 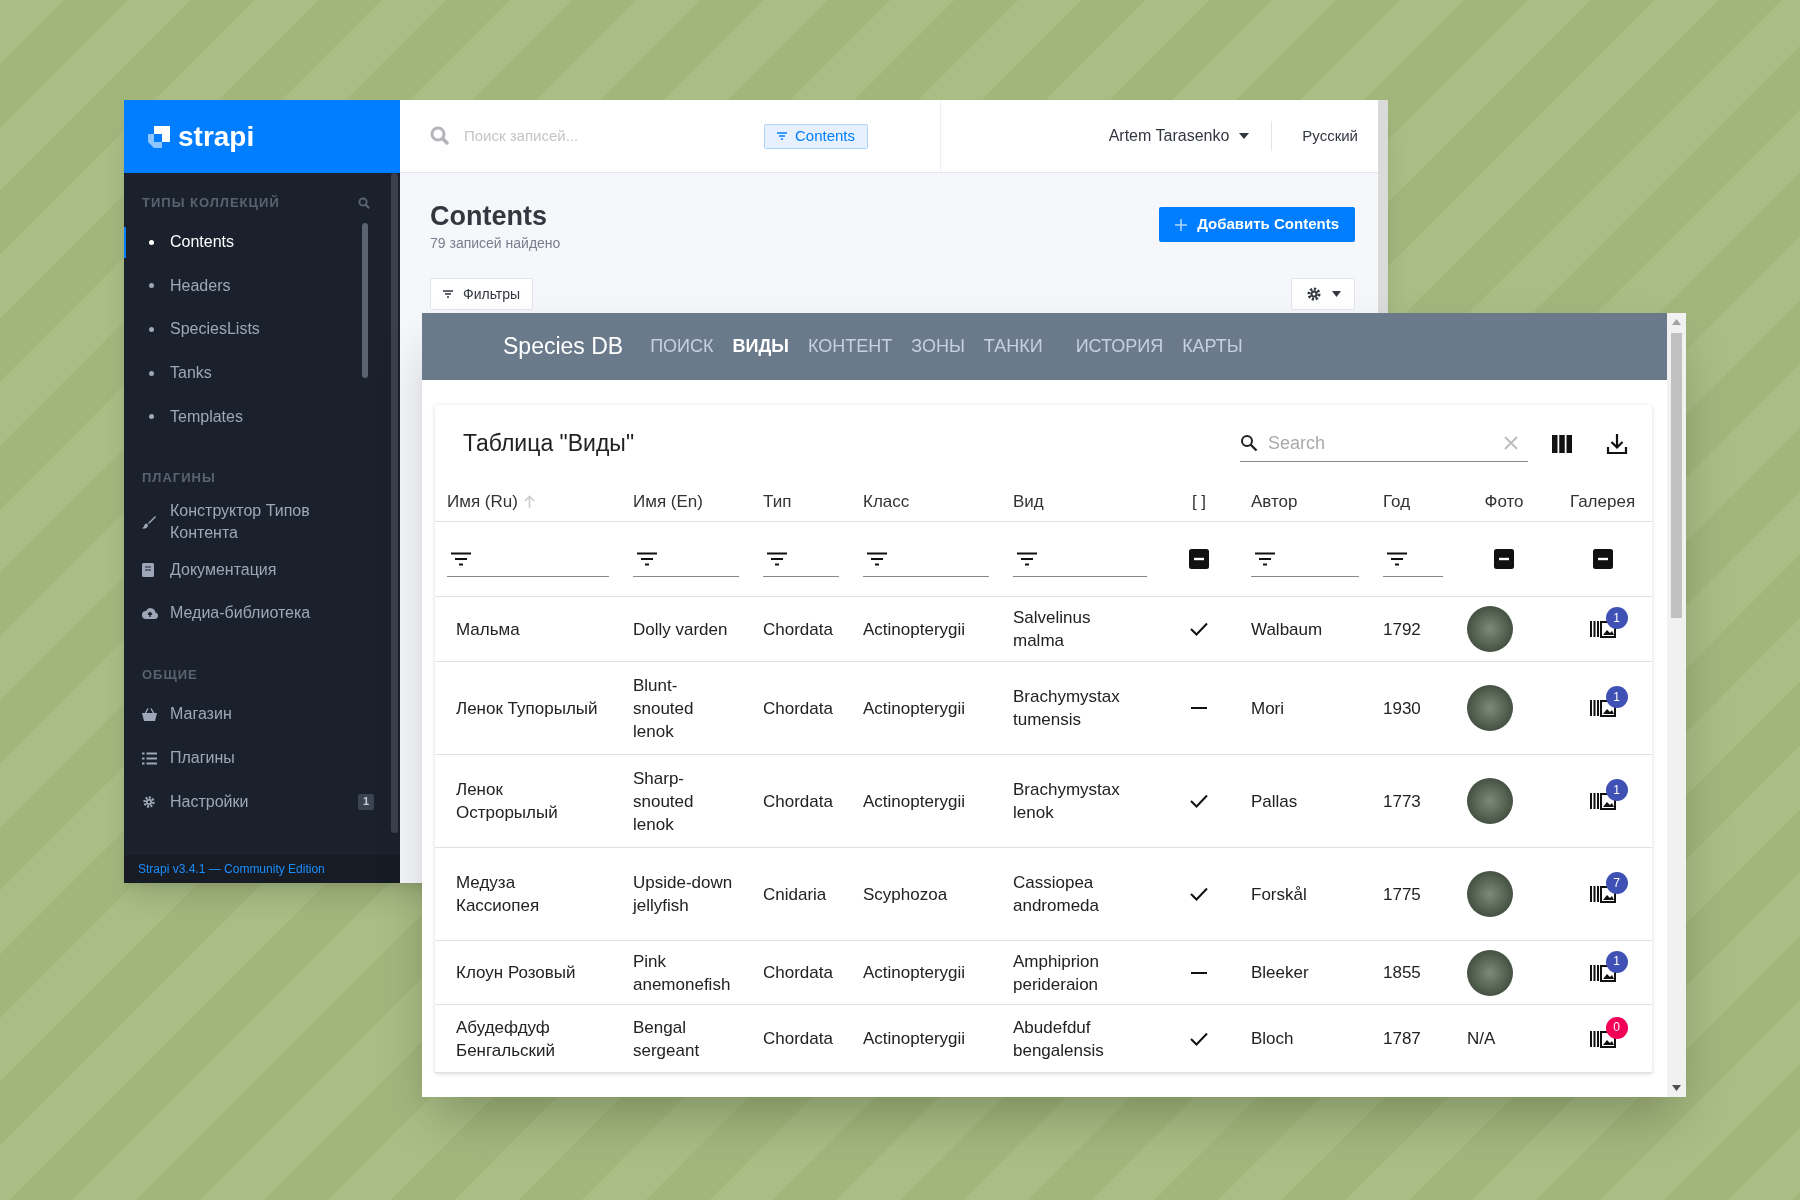 What do you see at coordinates (489, 216) in the screenshot?
I see `page-title: Contents` at bounding box center [489, 216].